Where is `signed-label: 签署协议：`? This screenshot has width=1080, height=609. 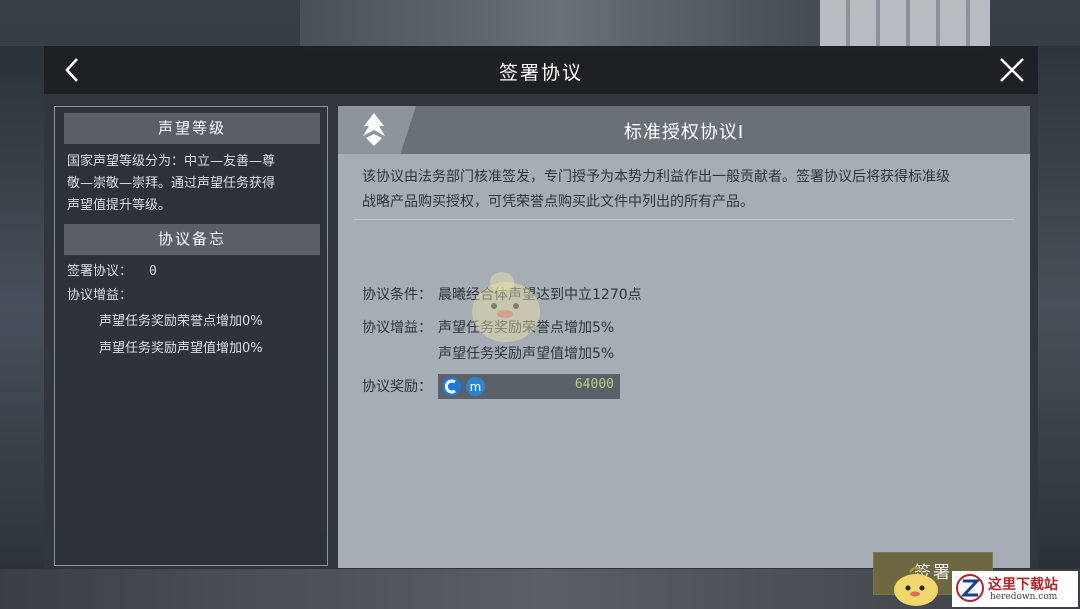
signed-label: 签署协议： is located at coordinates (100, 271).